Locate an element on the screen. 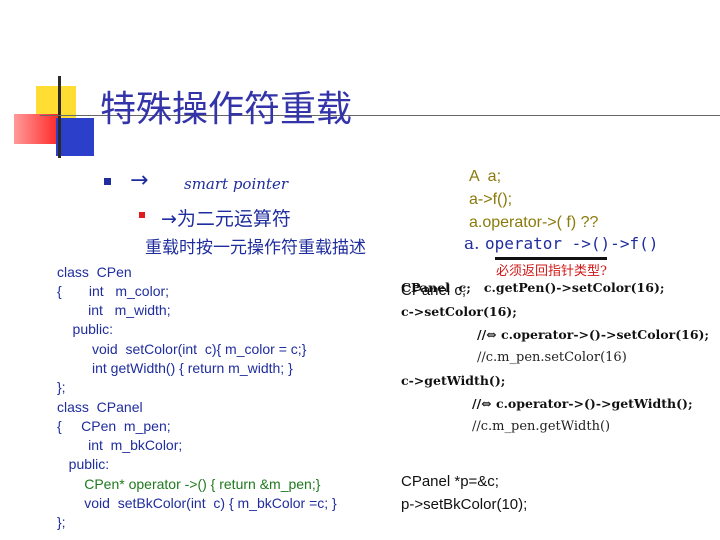  right-line-4: //c.m_pen.setColor(16) is located at coordinates (552, 357).